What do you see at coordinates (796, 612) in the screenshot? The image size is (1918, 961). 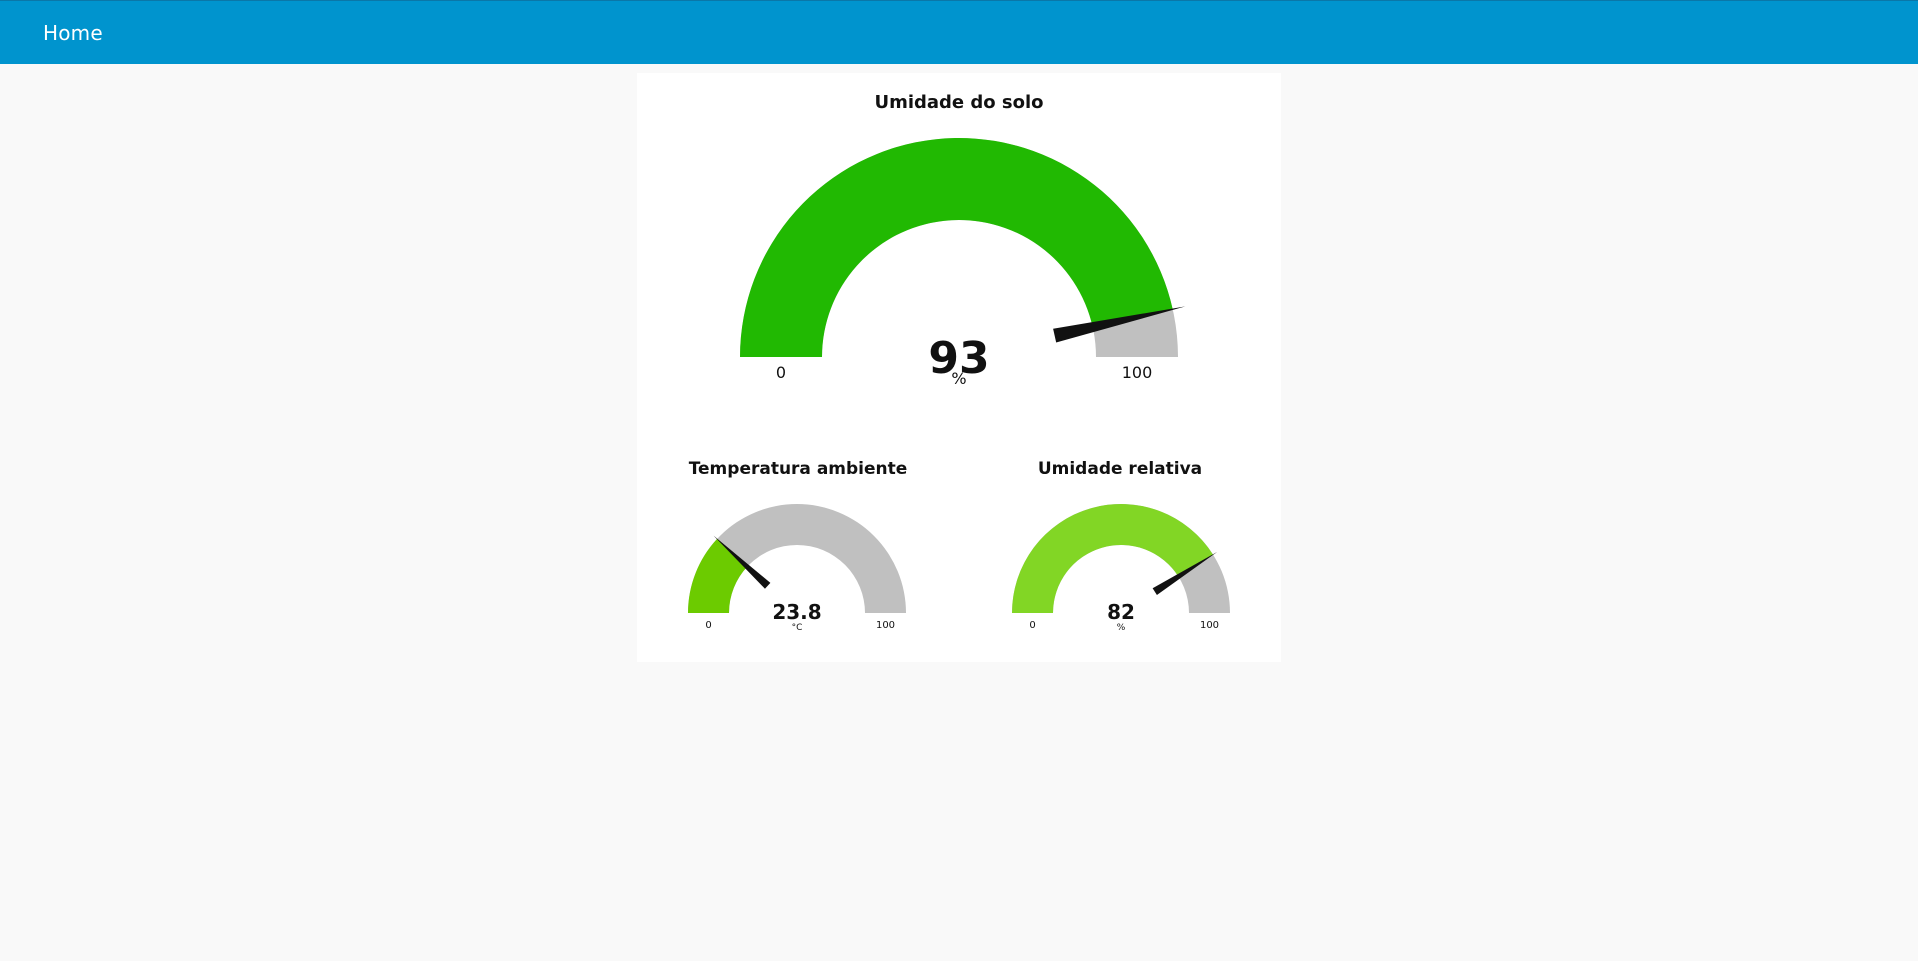 I see `gauge-value: 23.8` at bounding box center [796, 612].